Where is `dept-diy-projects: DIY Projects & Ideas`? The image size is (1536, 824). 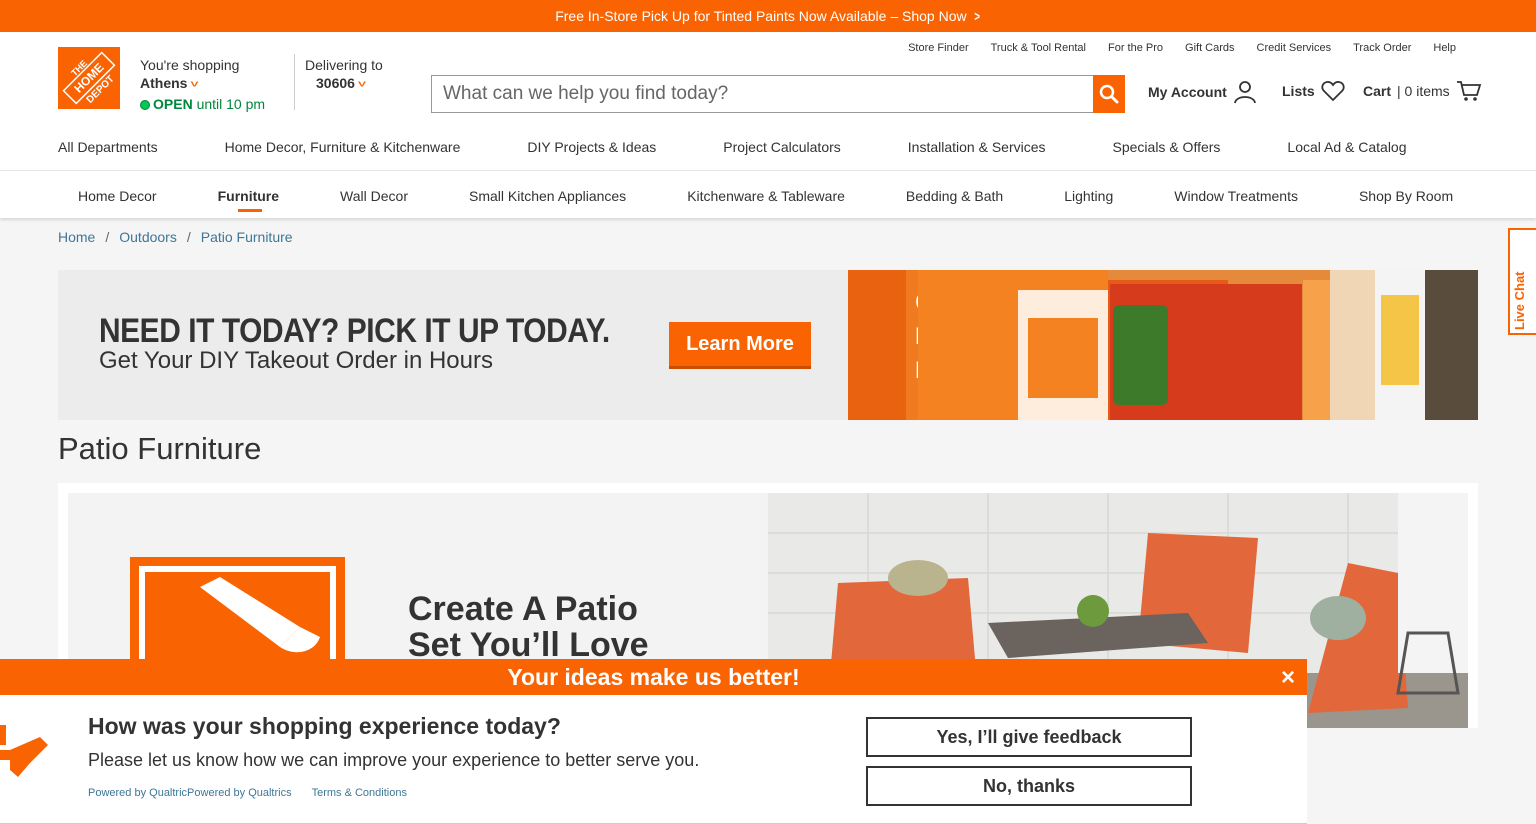
dept-diy-projects: DIY Projects & Ideas is located at coordinates (591, 147).